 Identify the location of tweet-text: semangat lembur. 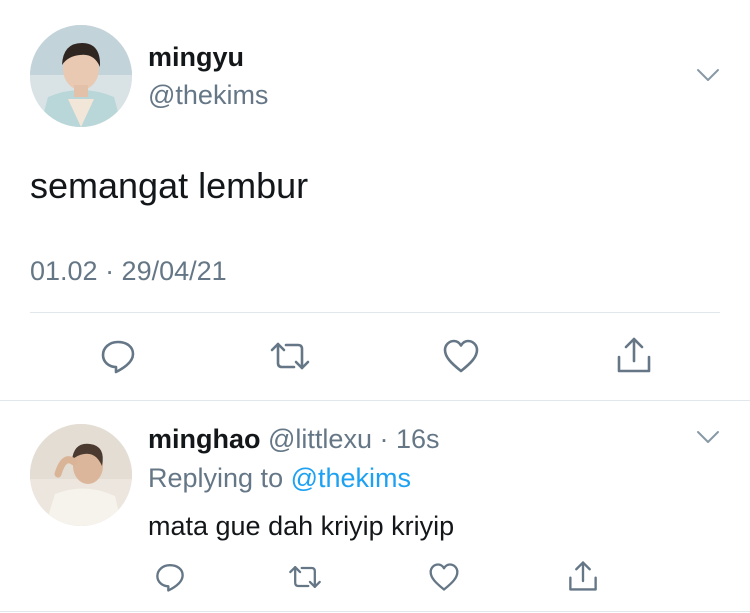
(169, 185).